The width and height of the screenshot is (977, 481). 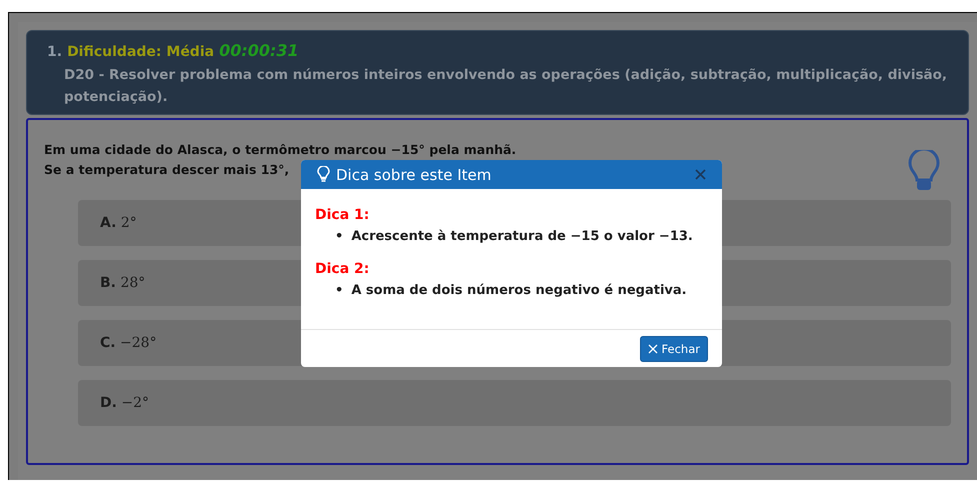 What do you see at coordinates (167, 170) in the screenshot?
I see `statement-text: Se a temperatura descer mais 13°,` at bounding box center [167, 170].